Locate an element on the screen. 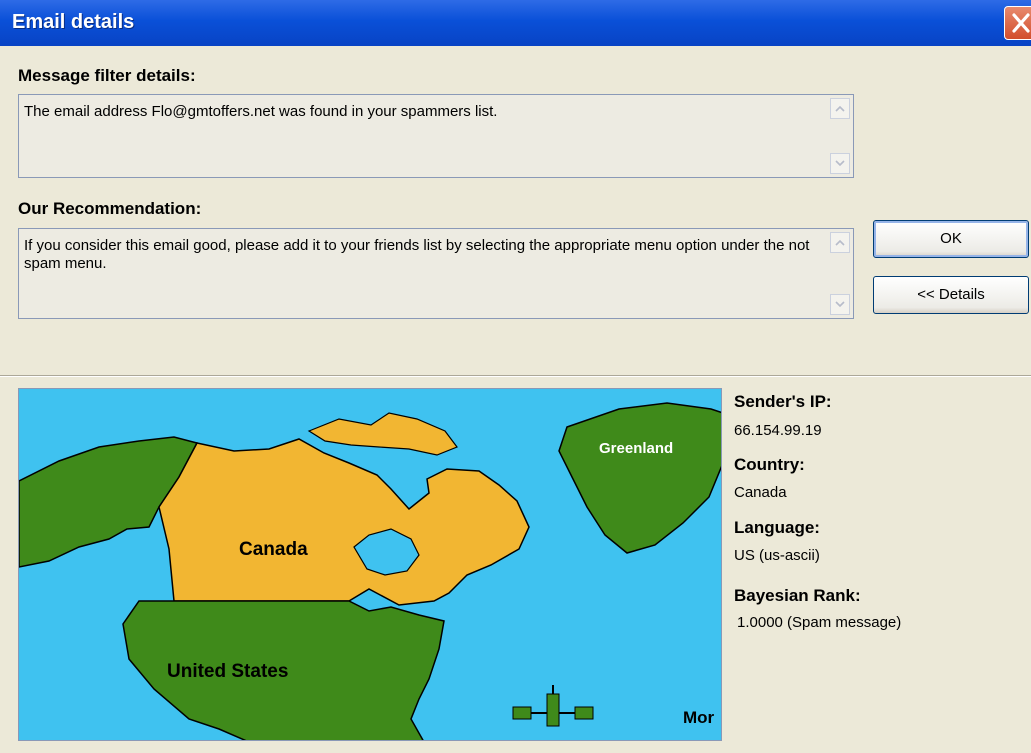 The width and height of the screenshot is (1031, 753). map-label-more: Mor is located at coordinates (699, 717).